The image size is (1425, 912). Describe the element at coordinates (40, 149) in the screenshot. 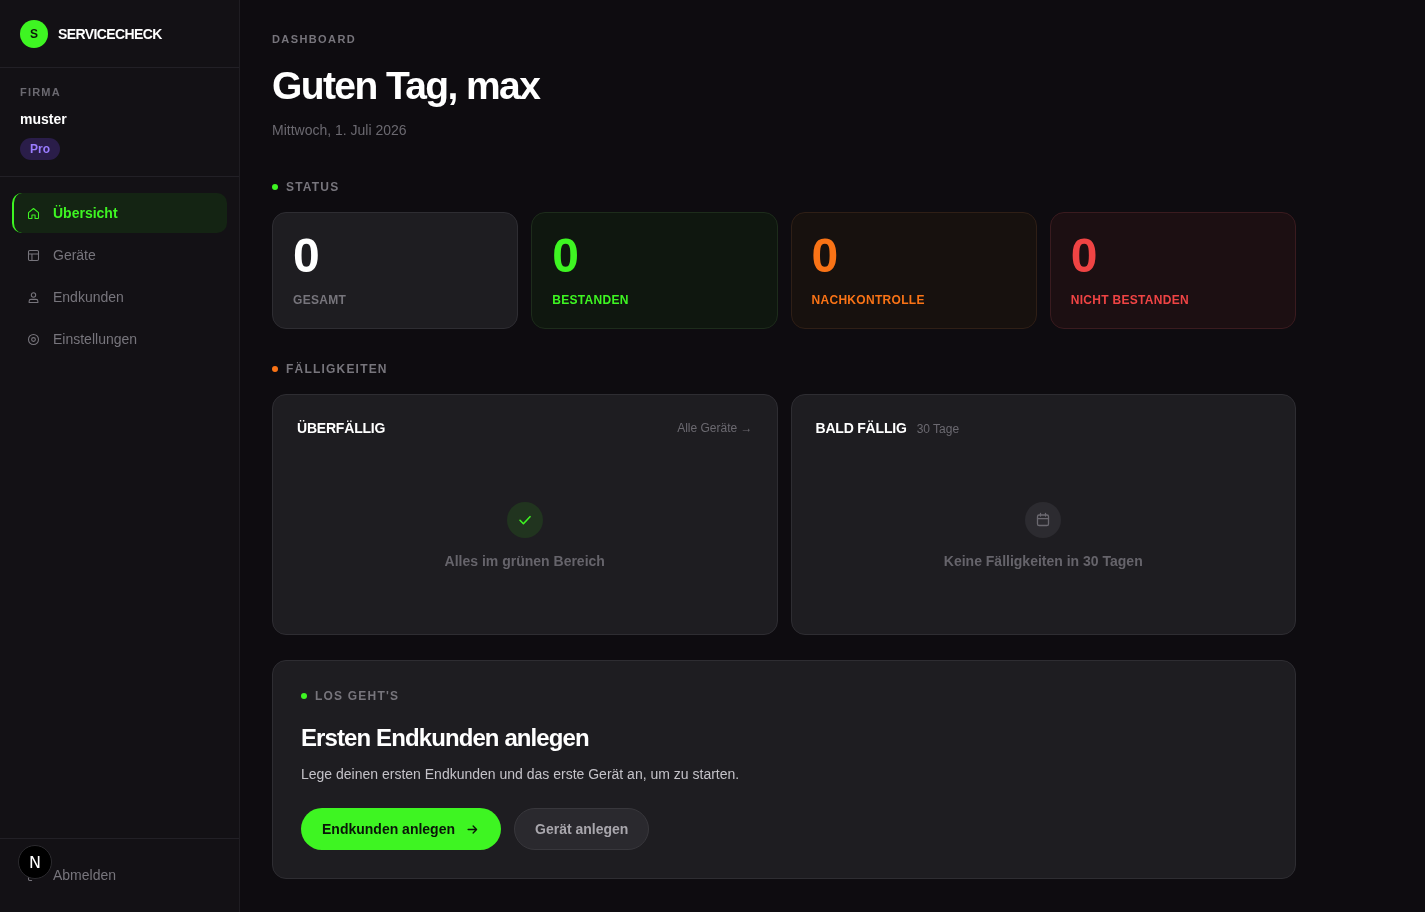

I see `plan-badge: Pro` at that location.